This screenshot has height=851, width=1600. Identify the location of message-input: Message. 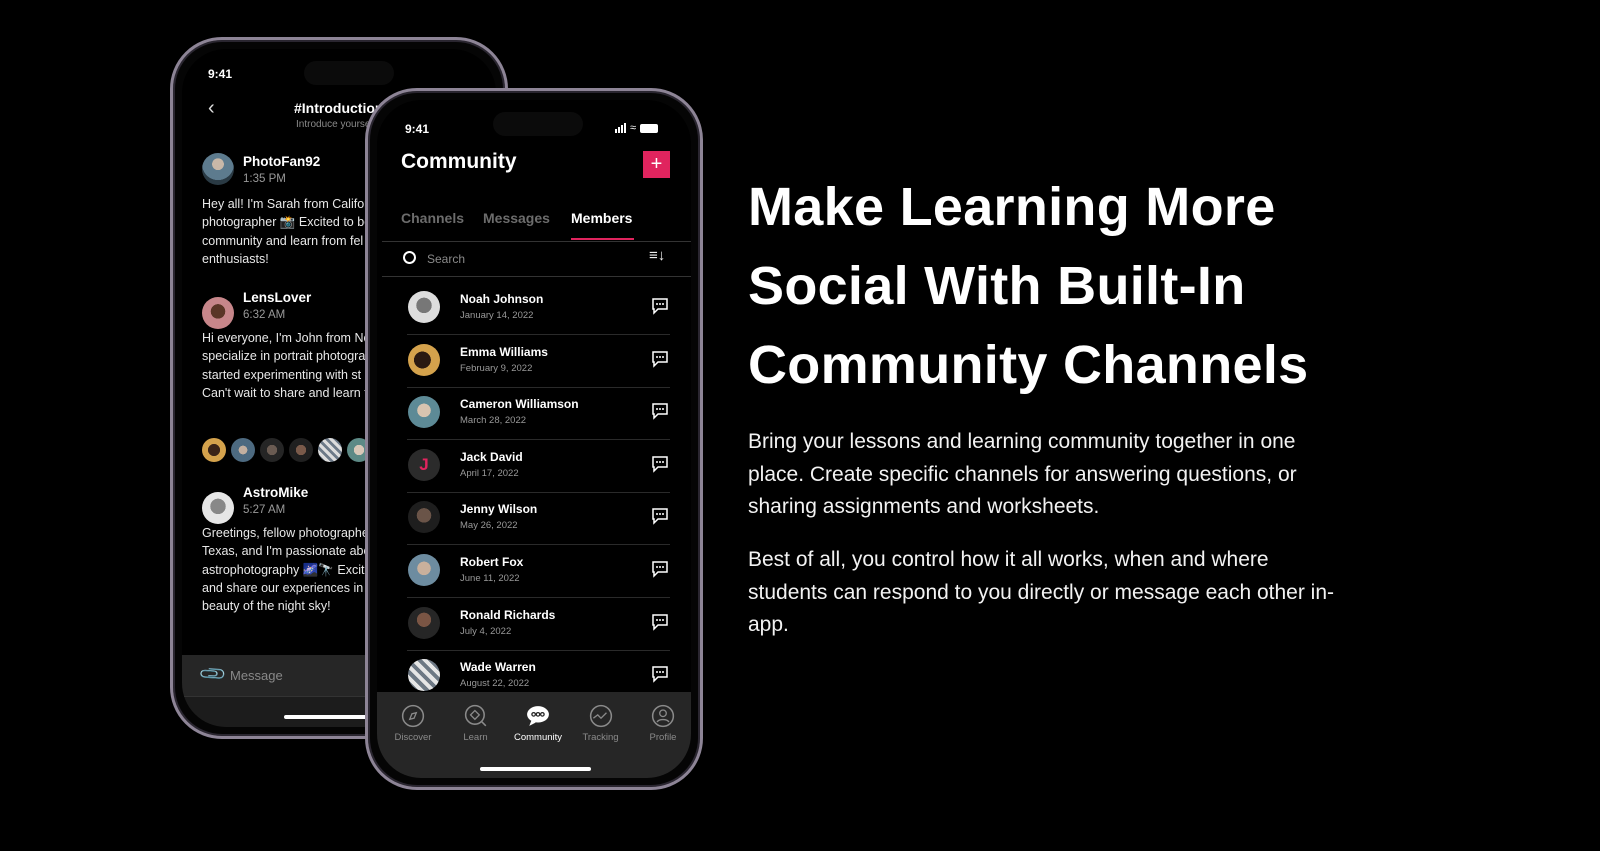
(256, 675).